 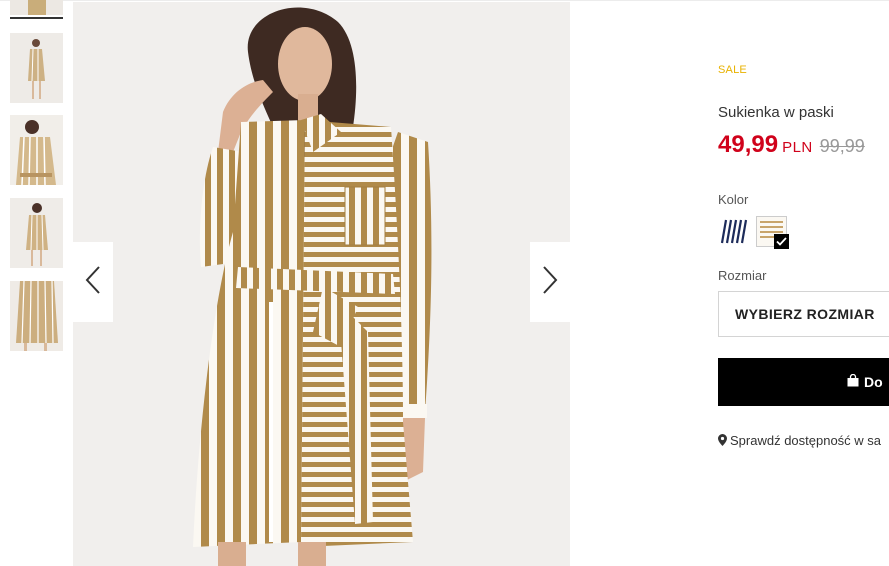 I want to click on selected-check-icon, so click(x=781, y=241).